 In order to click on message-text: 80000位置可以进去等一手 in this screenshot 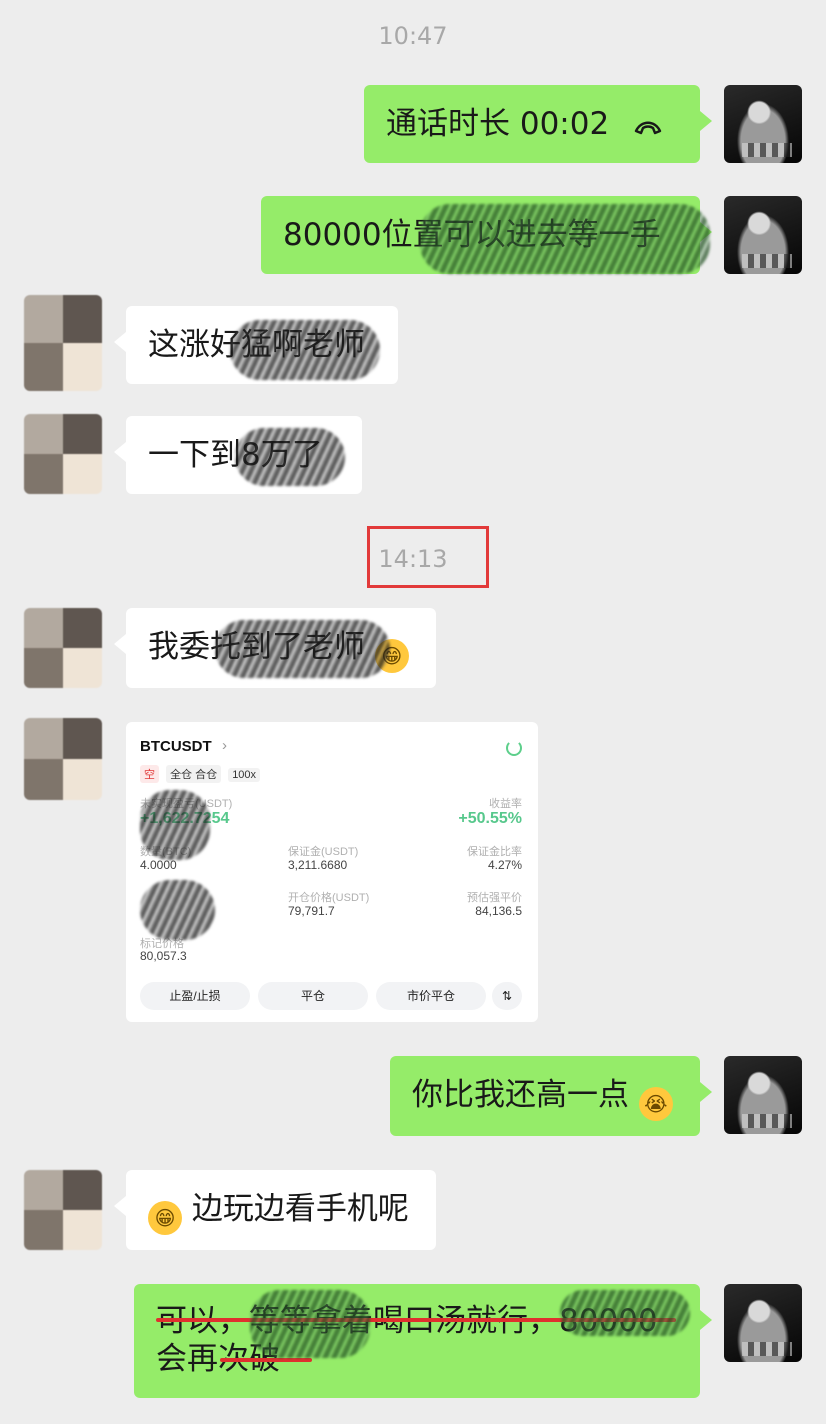, I will do `click(472, 235)`.